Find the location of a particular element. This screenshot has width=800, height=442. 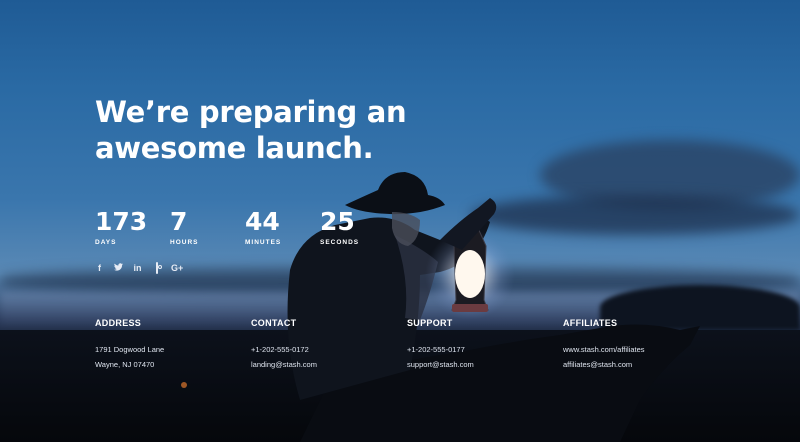

affiliates-heading: AFFILIATES is located at coordinates (590, 323).